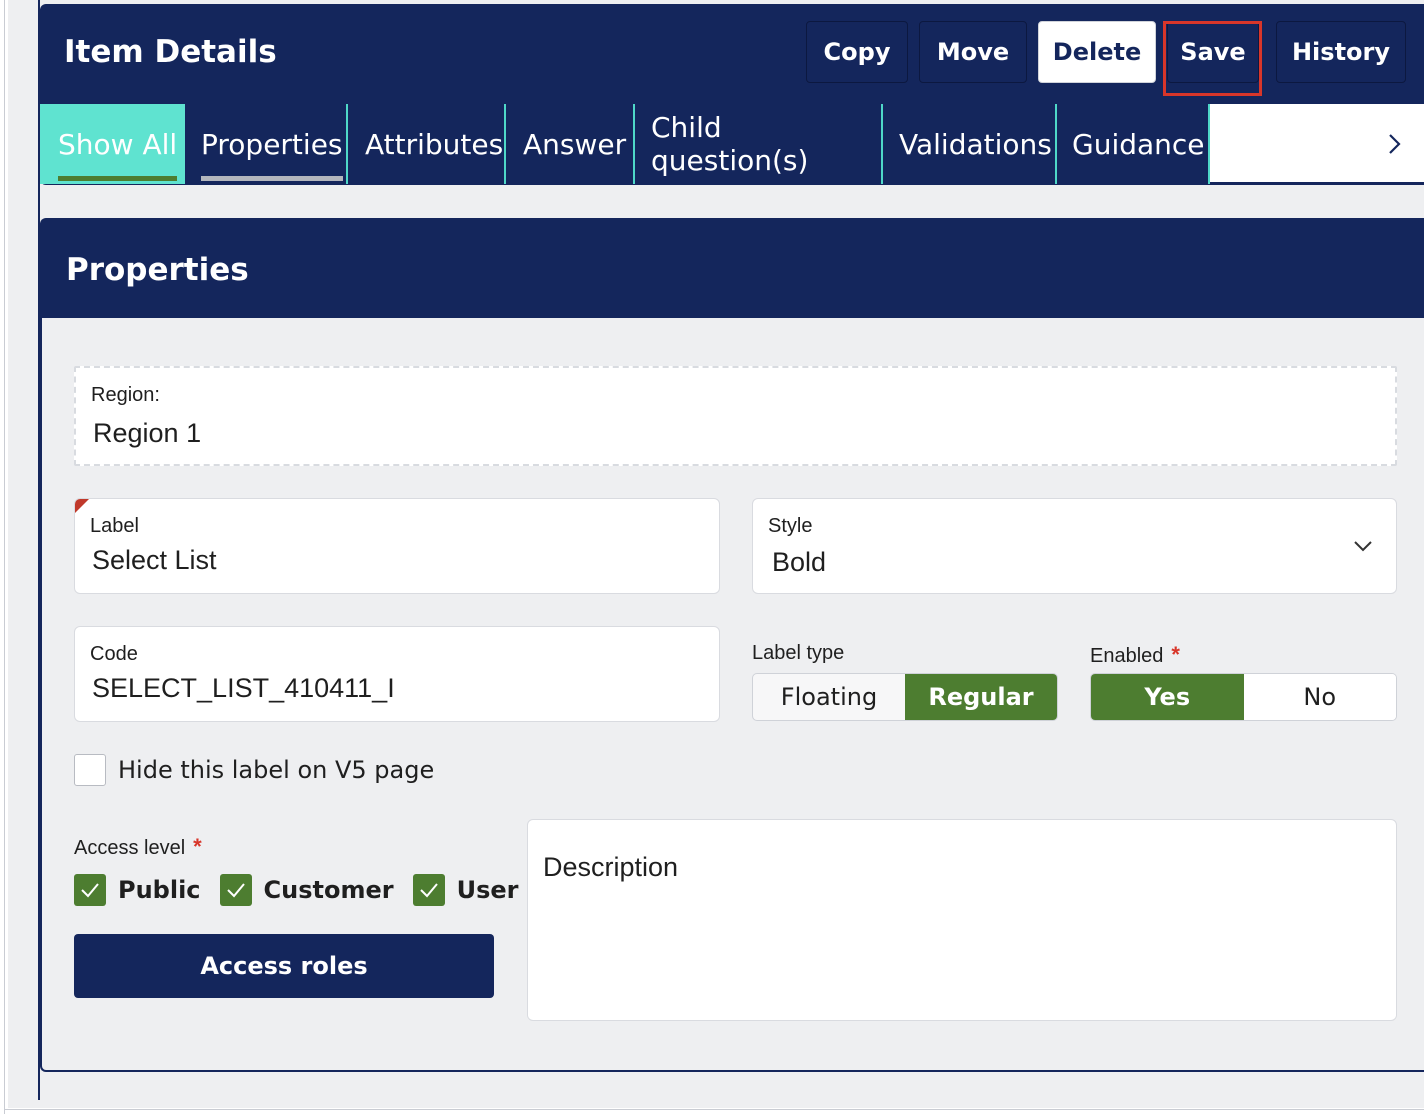  I want to click on tab-scroll-area, so click(1317, 144).